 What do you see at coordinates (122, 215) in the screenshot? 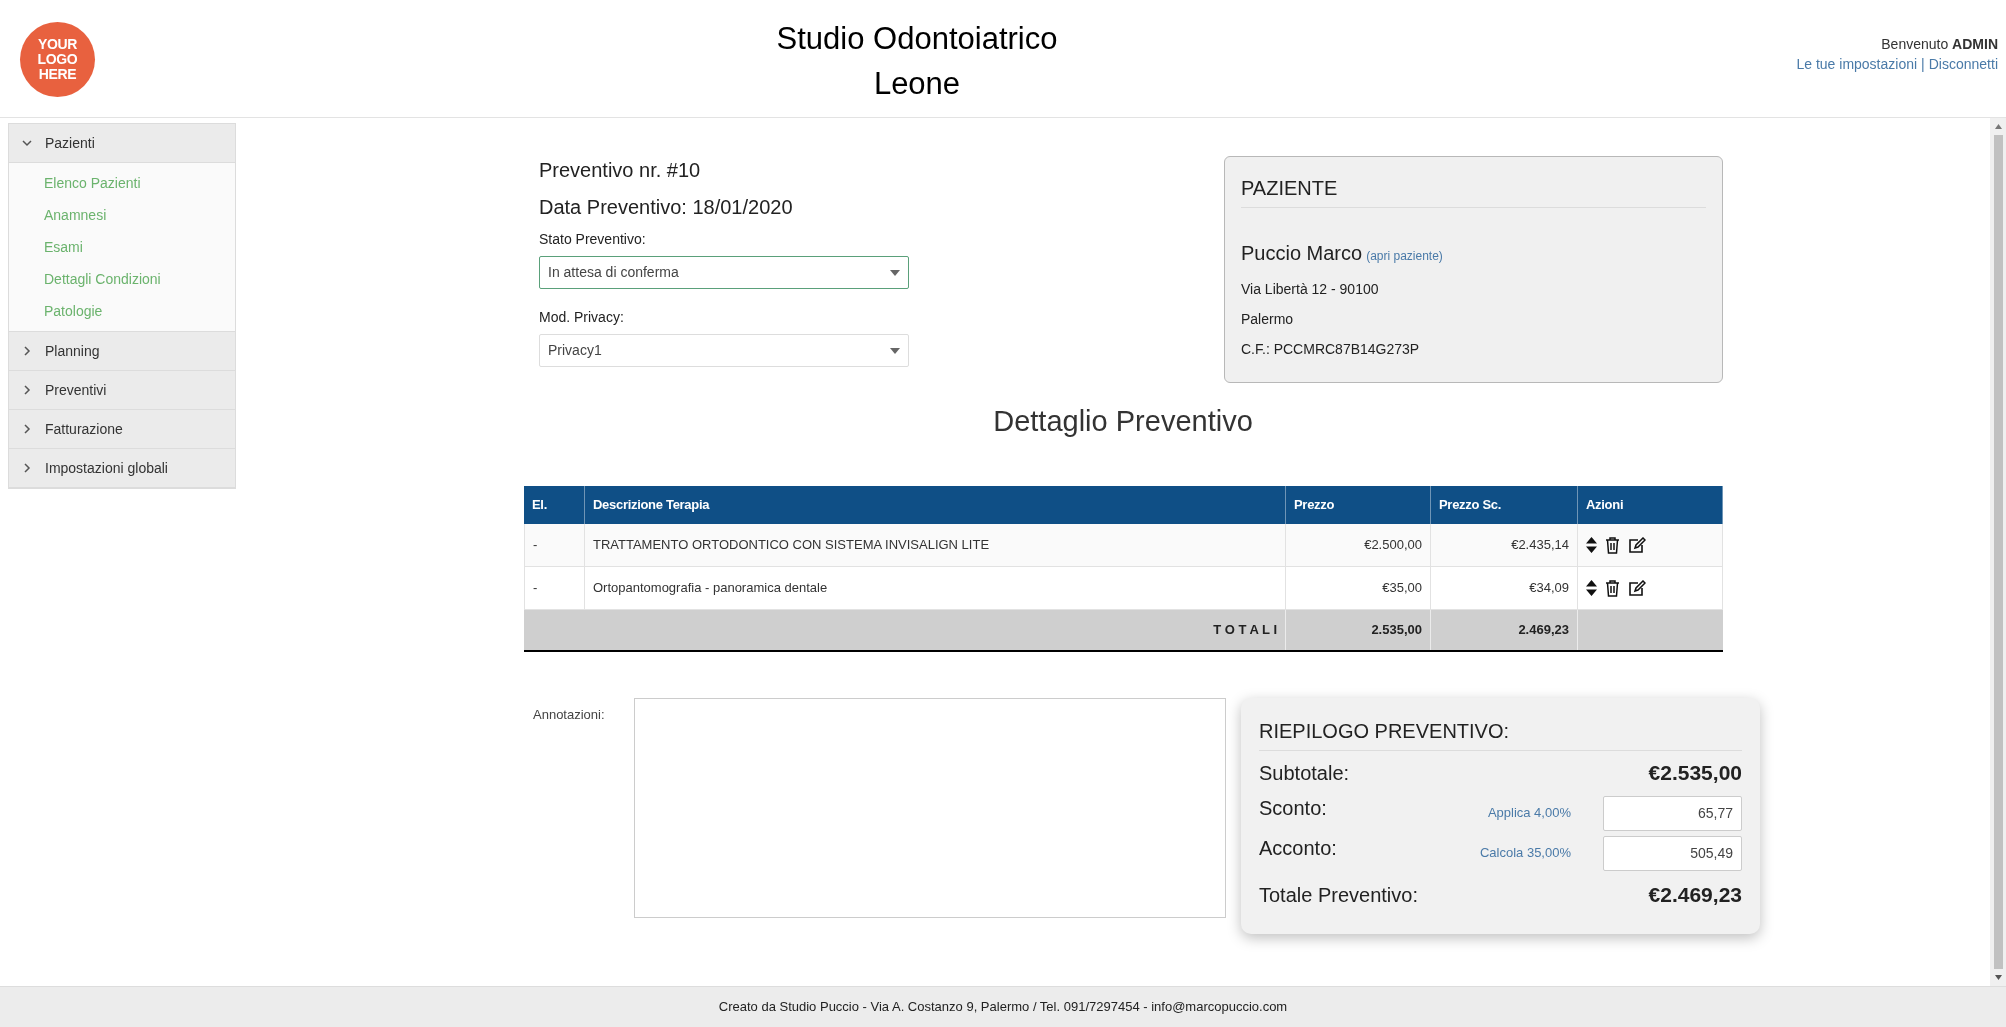
I see `submenu-item: Anamnesi` at bounding box center [122, 215].